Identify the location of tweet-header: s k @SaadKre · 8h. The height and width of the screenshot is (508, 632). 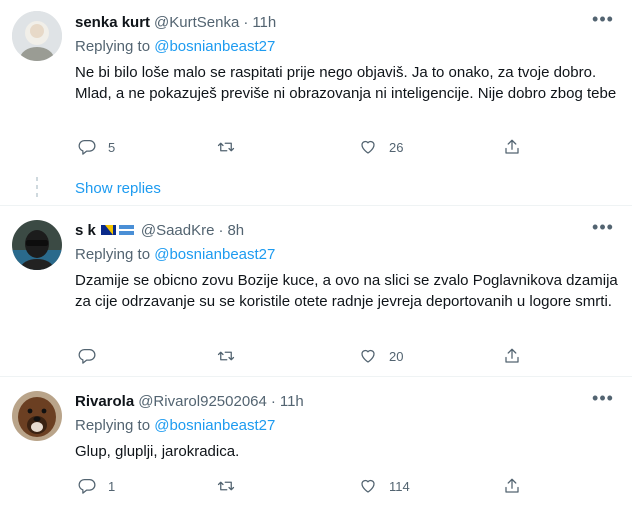
(159, 230).